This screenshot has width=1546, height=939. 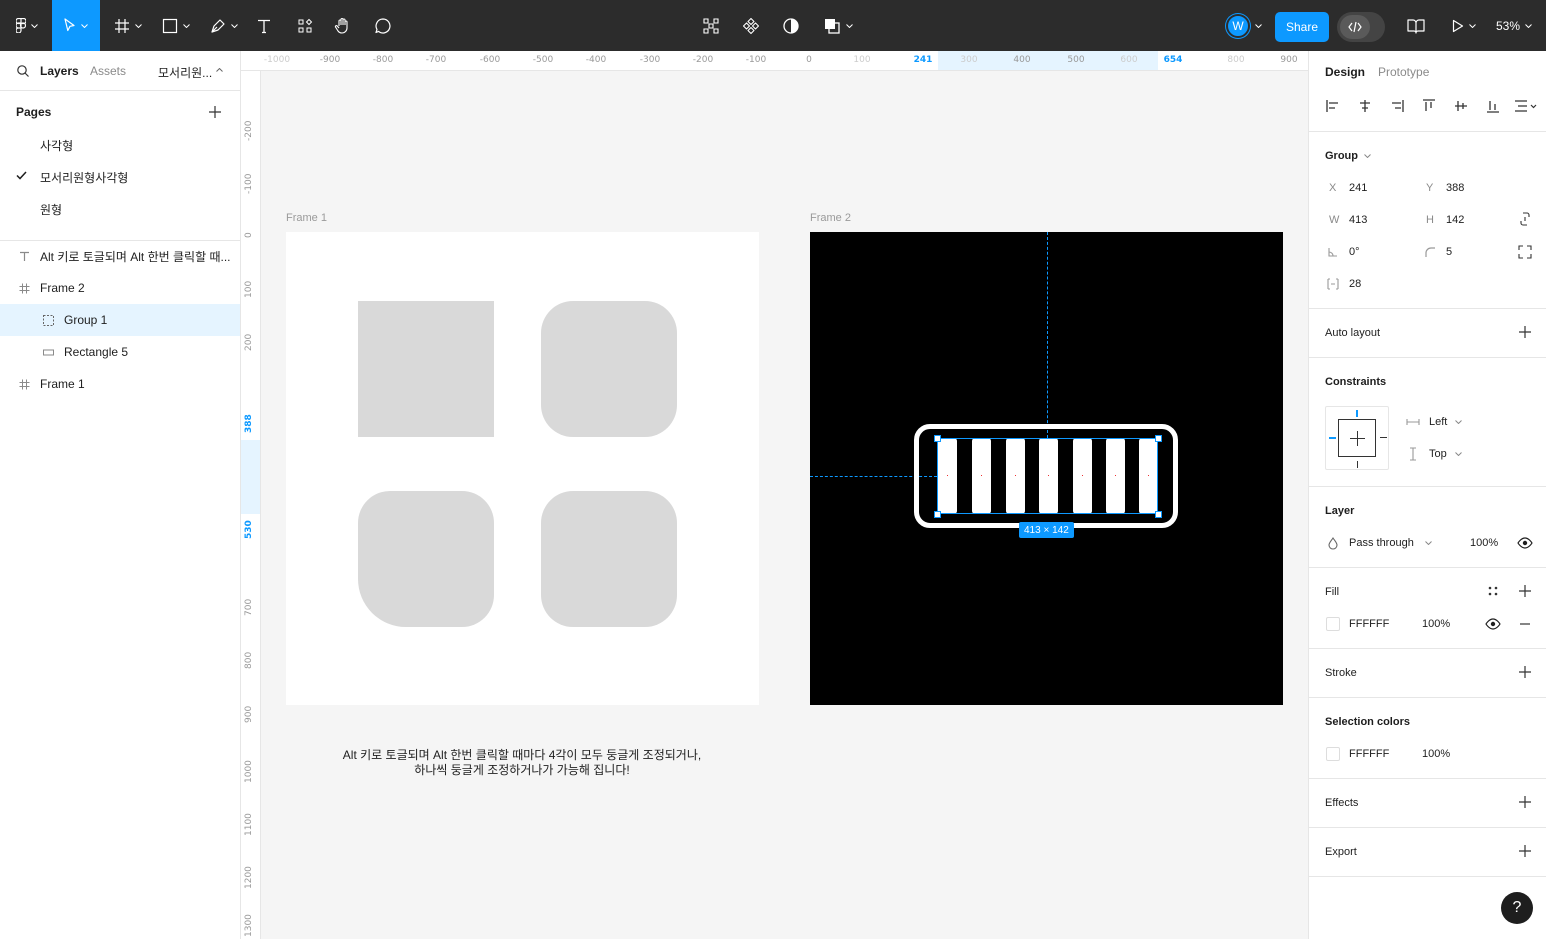 What do you see at coordinates (120, 288) in the screenshot?
I see `layer-row-frame-2: Frame 2` at bounding box center [120, 288].